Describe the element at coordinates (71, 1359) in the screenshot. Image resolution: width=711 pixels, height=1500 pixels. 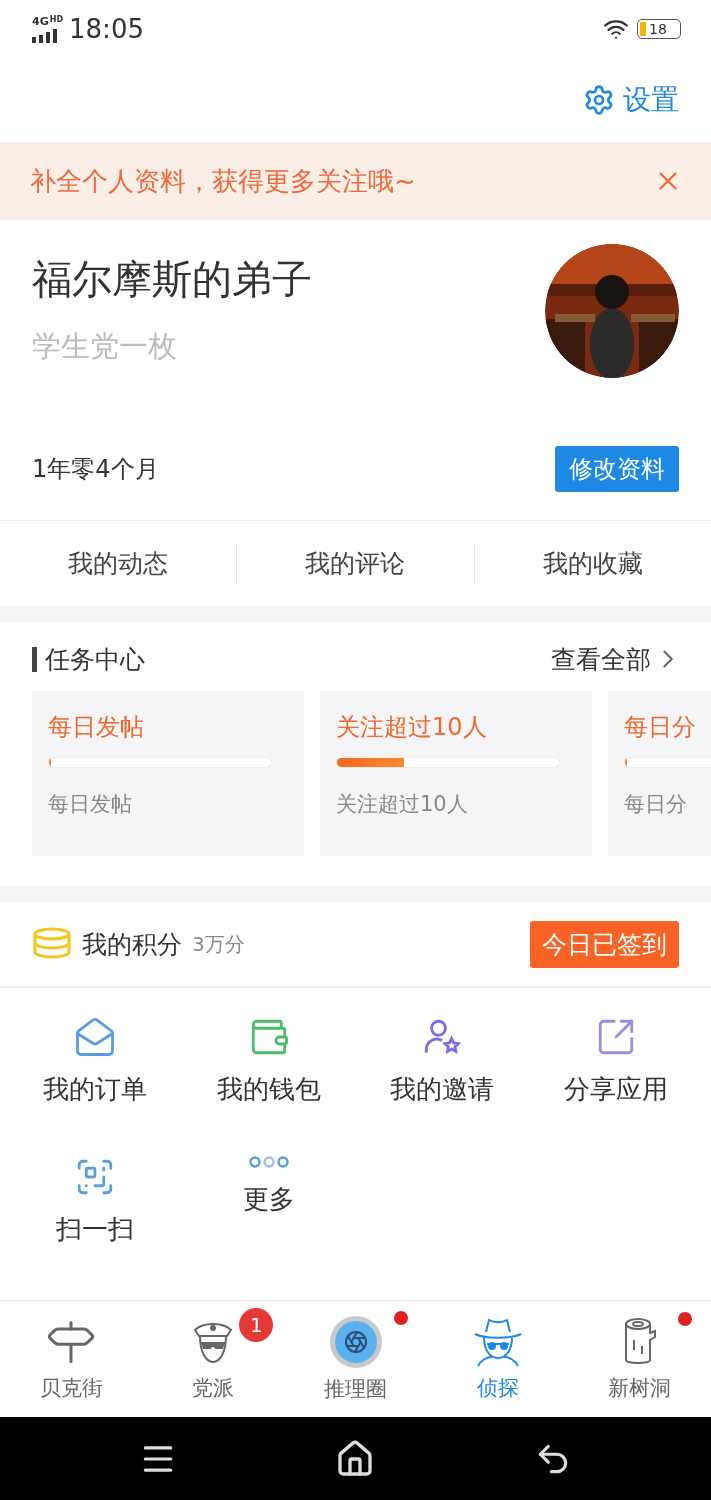
I see `nav-tab: 贝克街` at that location.